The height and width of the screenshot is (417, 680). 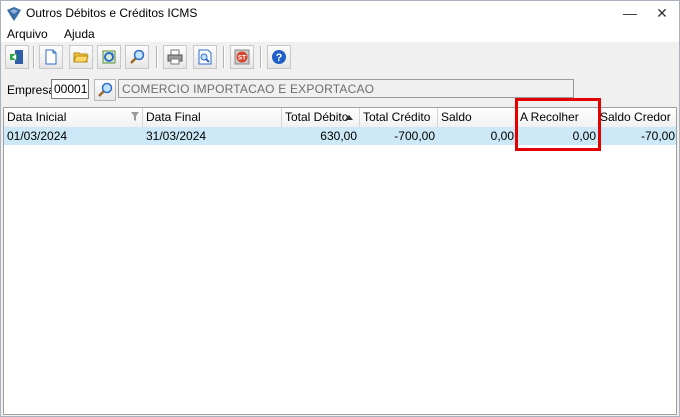 I want to click on column-label: Saldo Credor, so click(x=635, y=117).